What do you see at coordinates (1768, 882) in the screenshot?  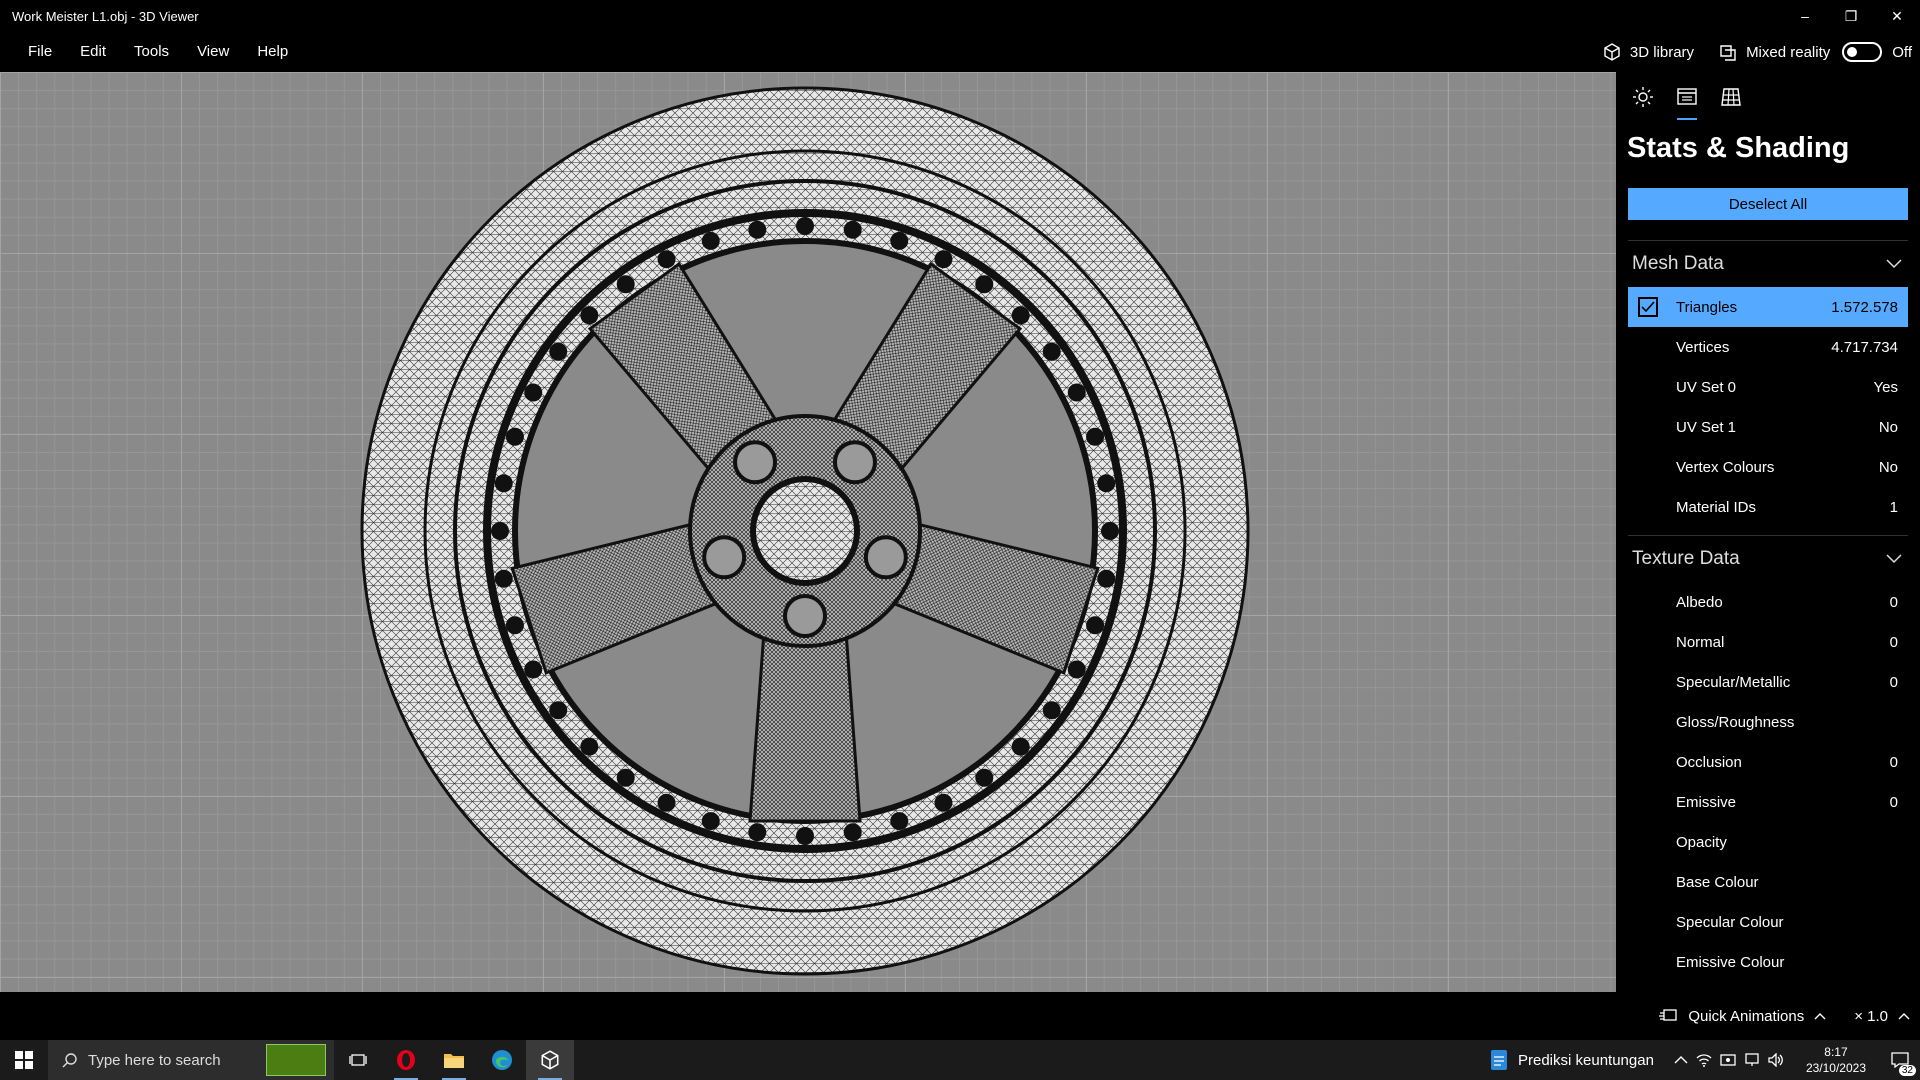 I see `texture-row-base-colour: Base Colour` at bounding box center [1768, 882].